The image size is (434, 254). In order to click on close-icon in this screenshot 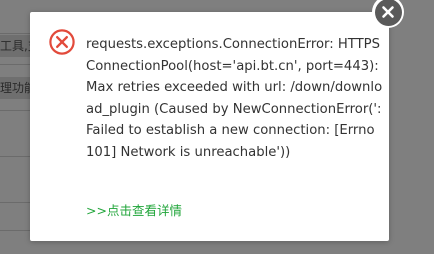, I will do `click(388, 13)`.